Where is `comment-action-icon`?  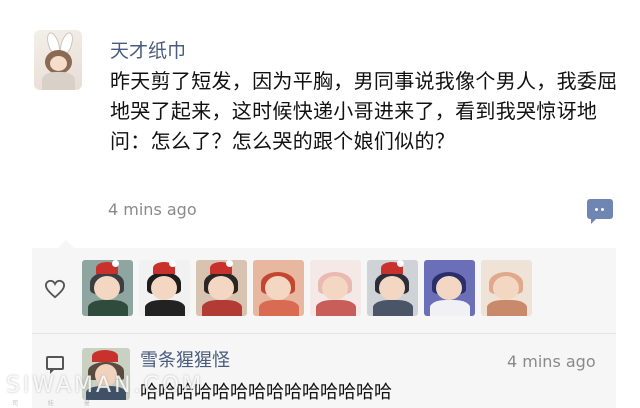
comment-action-icon is located at coordinates (600, 211).